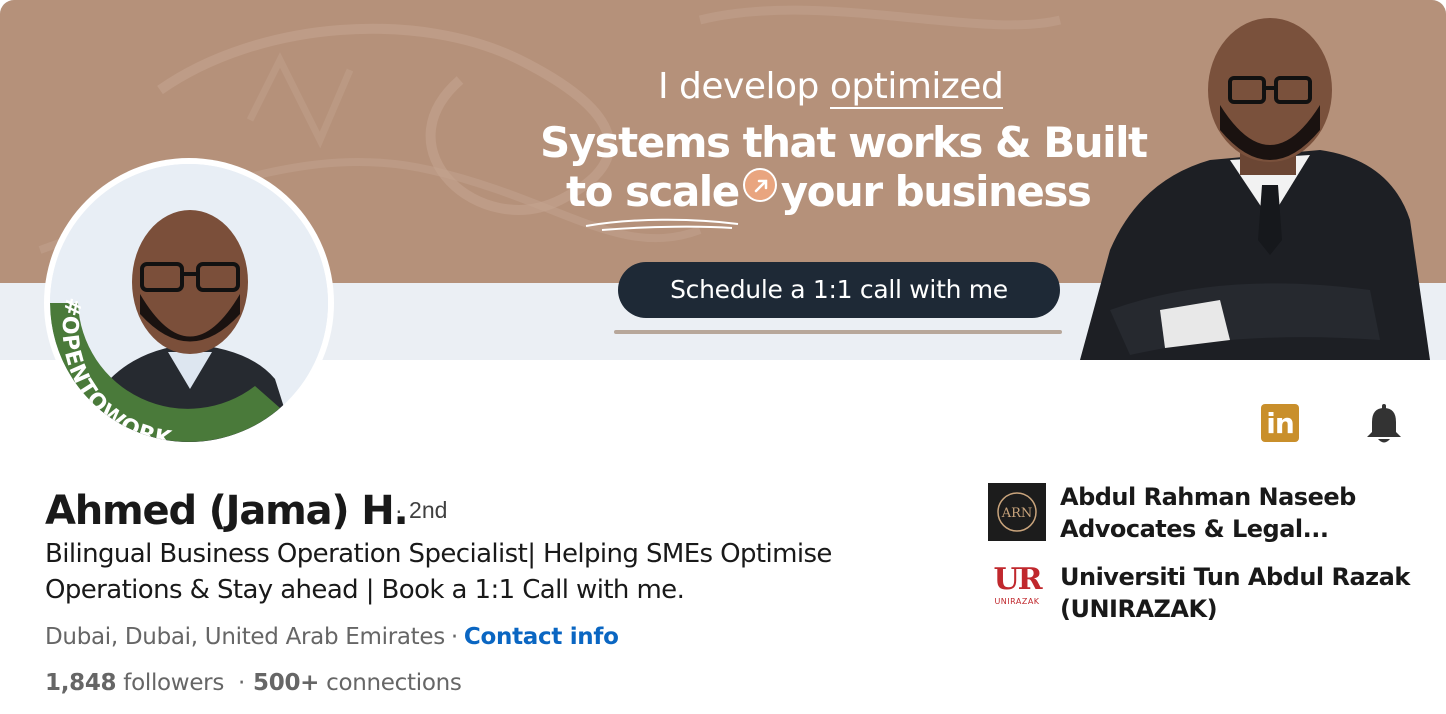 Image resolution: width=1446 pixels, height=714 pixels. I want to click on banner-headline-line3: to scale your business, so click(829, 191).